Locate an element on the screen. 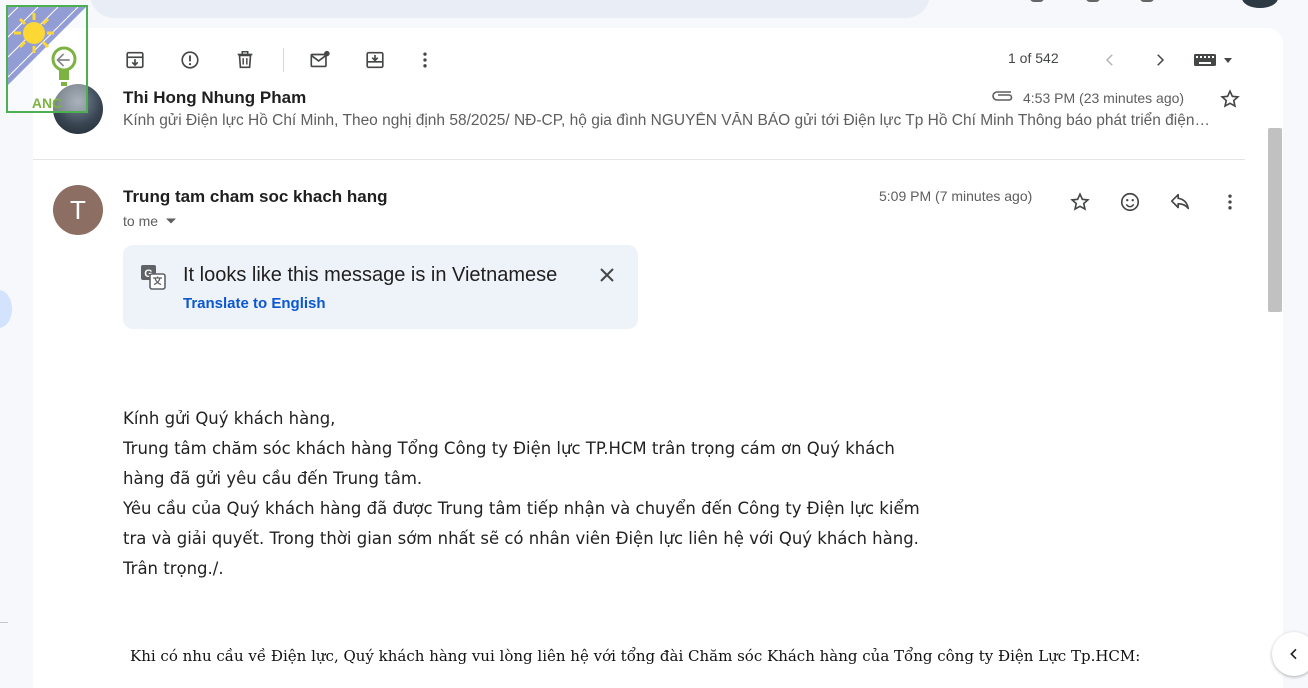  recipient-details-toggle: to me is located at coordinates (150, 221).